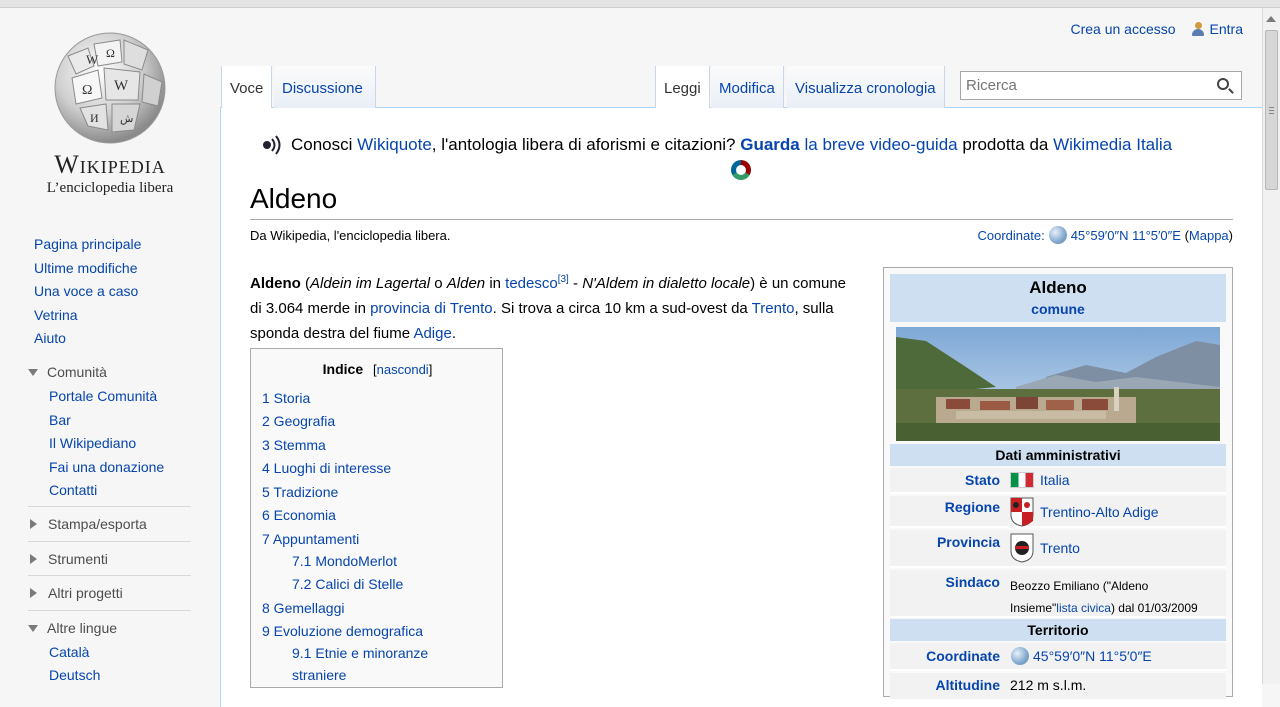 Image resolution: width=1280 pixels, height=707 pixels. I want to click on wikiquote-link: Wikiquote, so click(394, 145).